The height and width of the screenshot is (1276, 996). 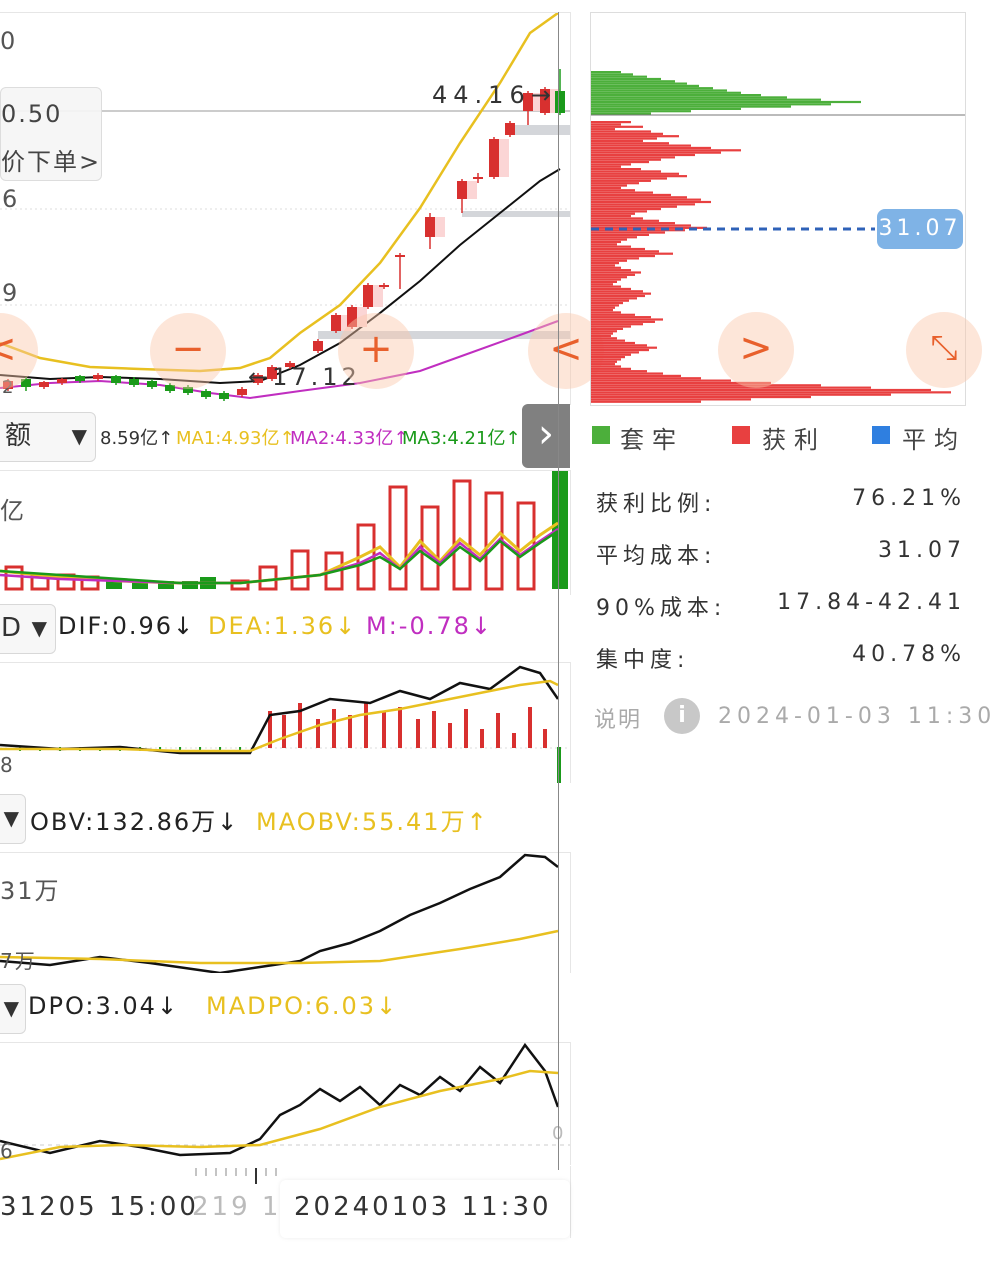 What do you see at coordinates (682, 716) in the screenshot?
I see `info-icon: i` at bounding box center [682, 716].